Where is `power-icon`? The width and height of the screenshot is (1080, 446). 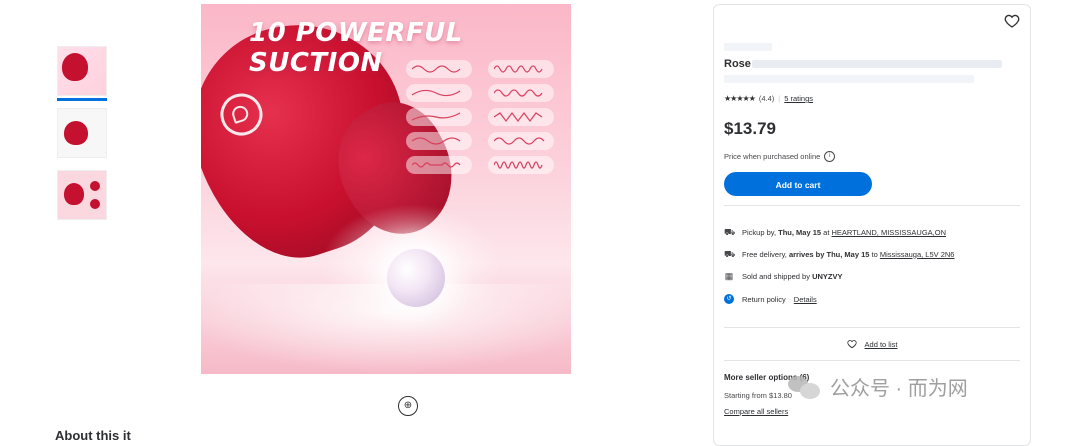 power-icon is located at coordinates (241, 114).